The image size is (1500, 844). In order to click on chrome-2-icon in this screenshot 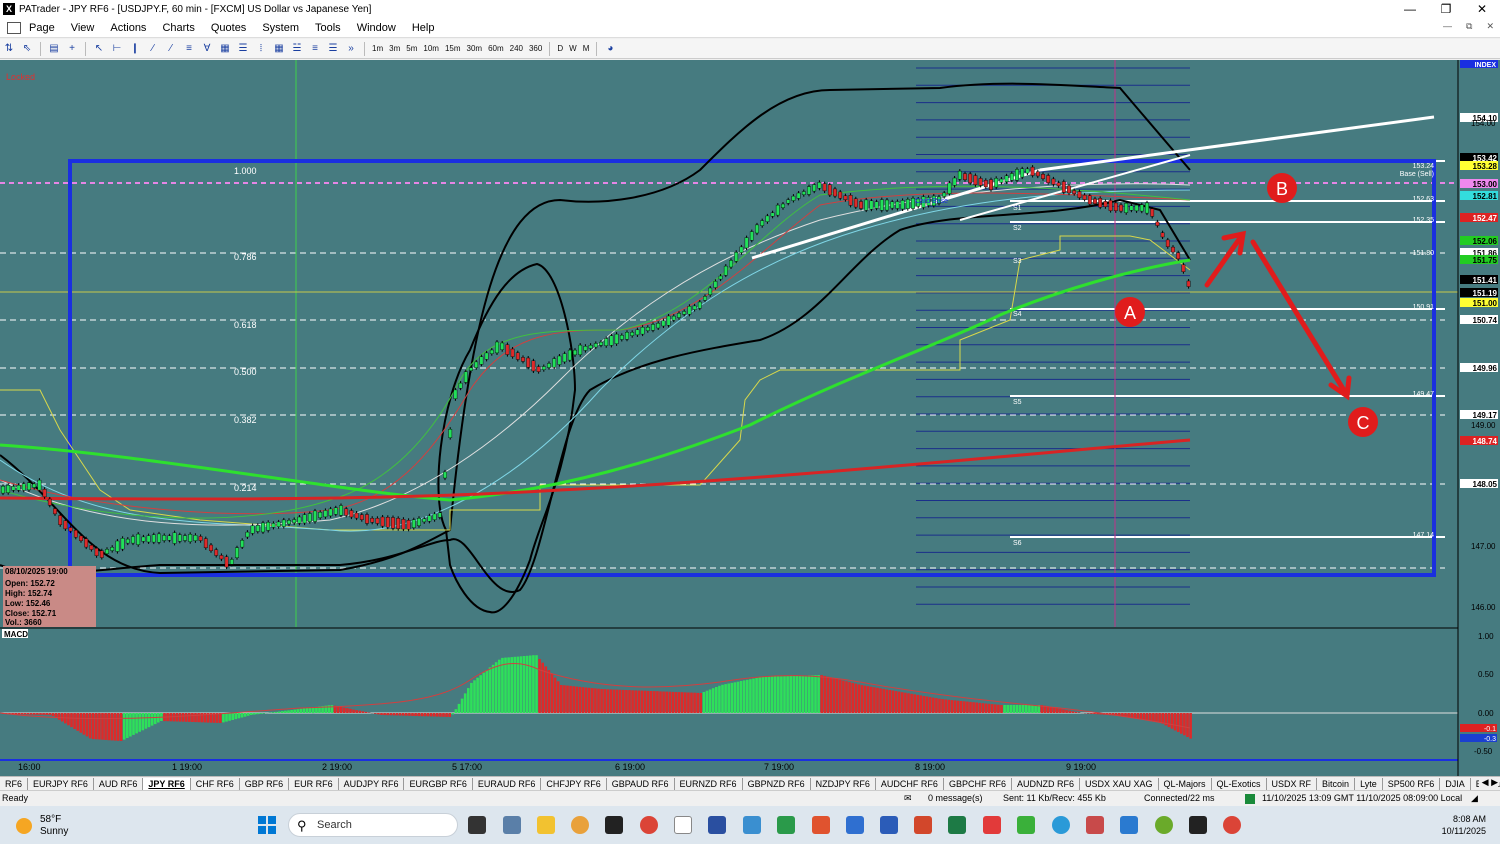, I will do `click(1232, 825)`.